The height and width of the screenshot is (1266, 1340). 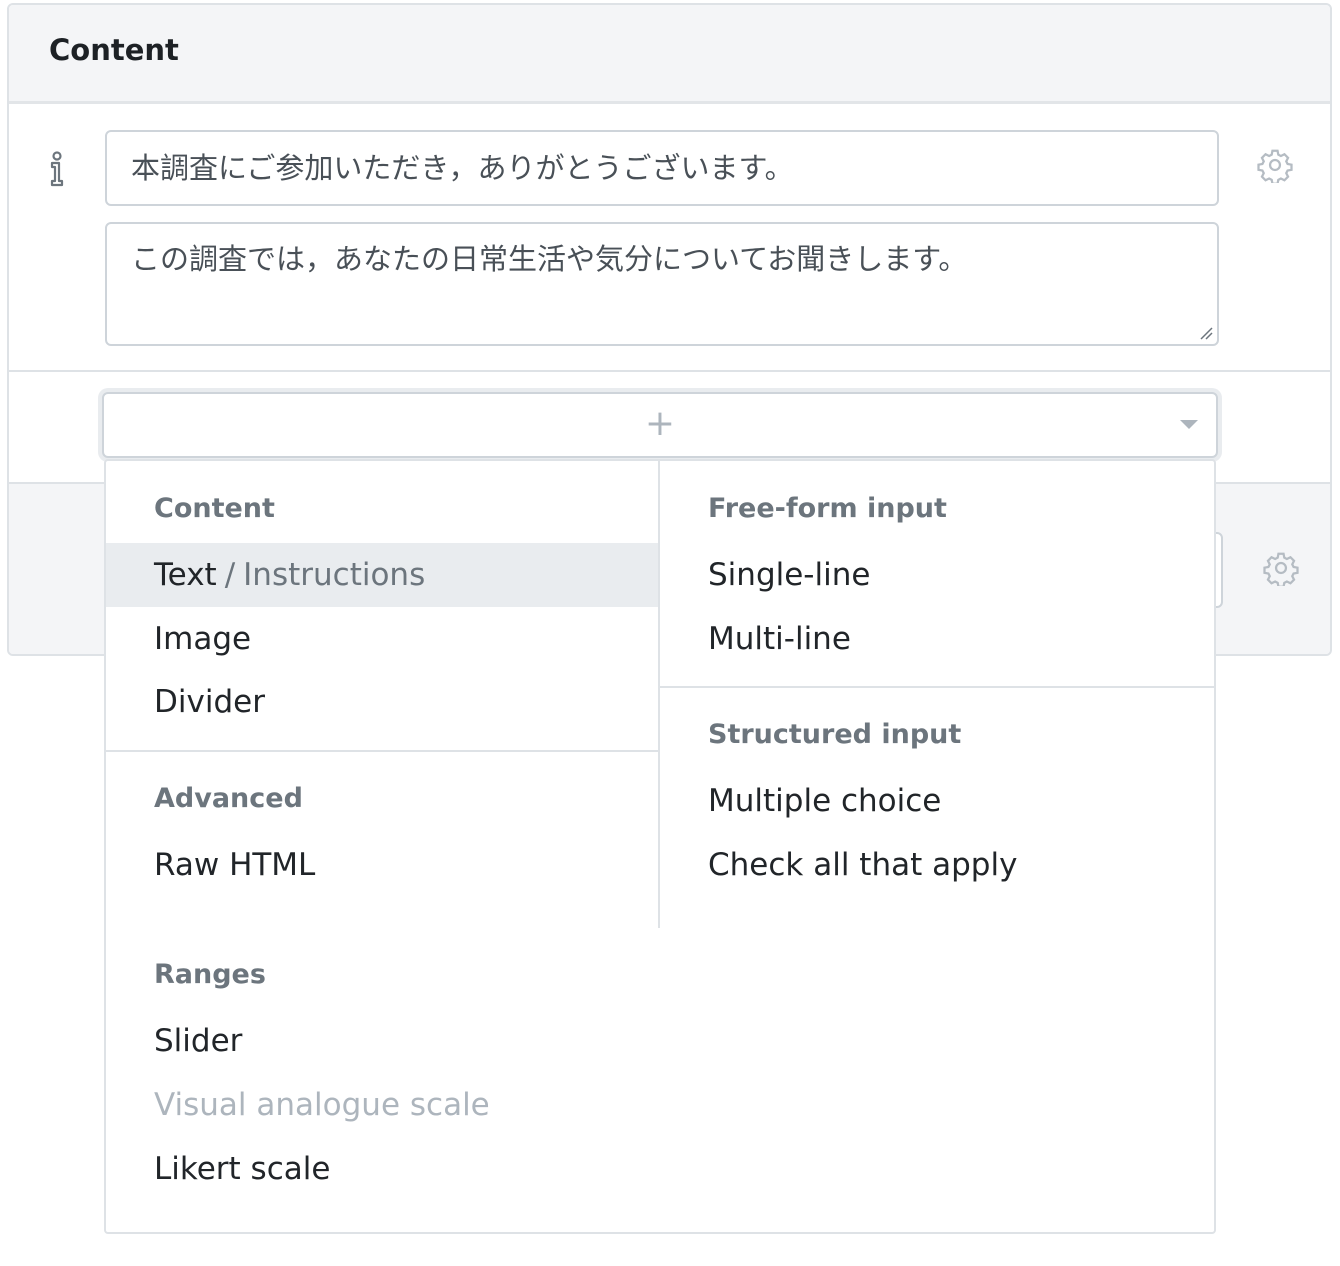 I want to click on menu-item-multiple-choice: Multiple choice, so click(x=824, y=801).